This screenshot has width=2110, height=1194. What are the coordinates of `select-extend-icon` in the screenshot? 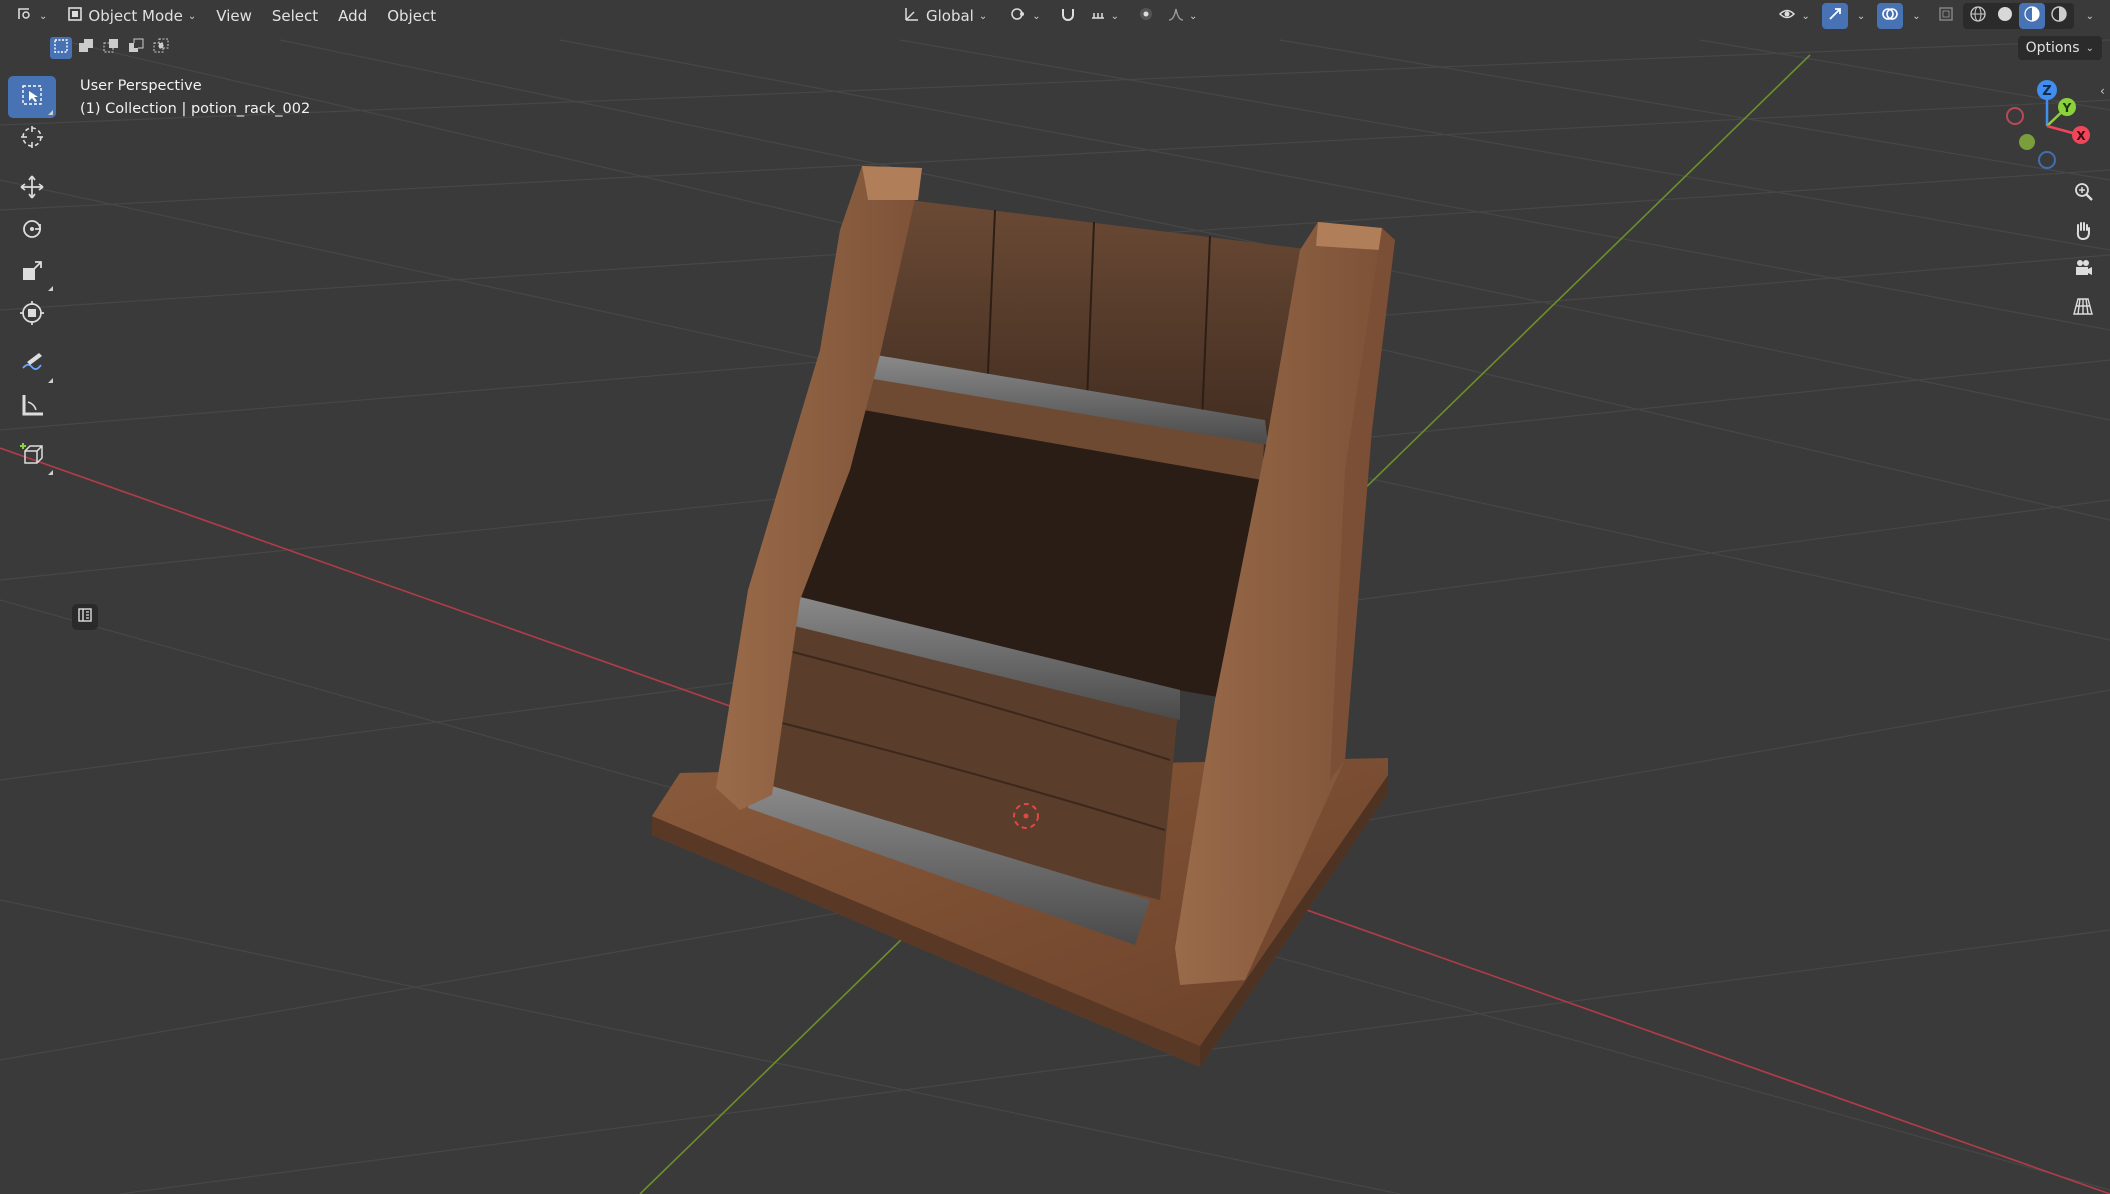 It's located at (86, 48).